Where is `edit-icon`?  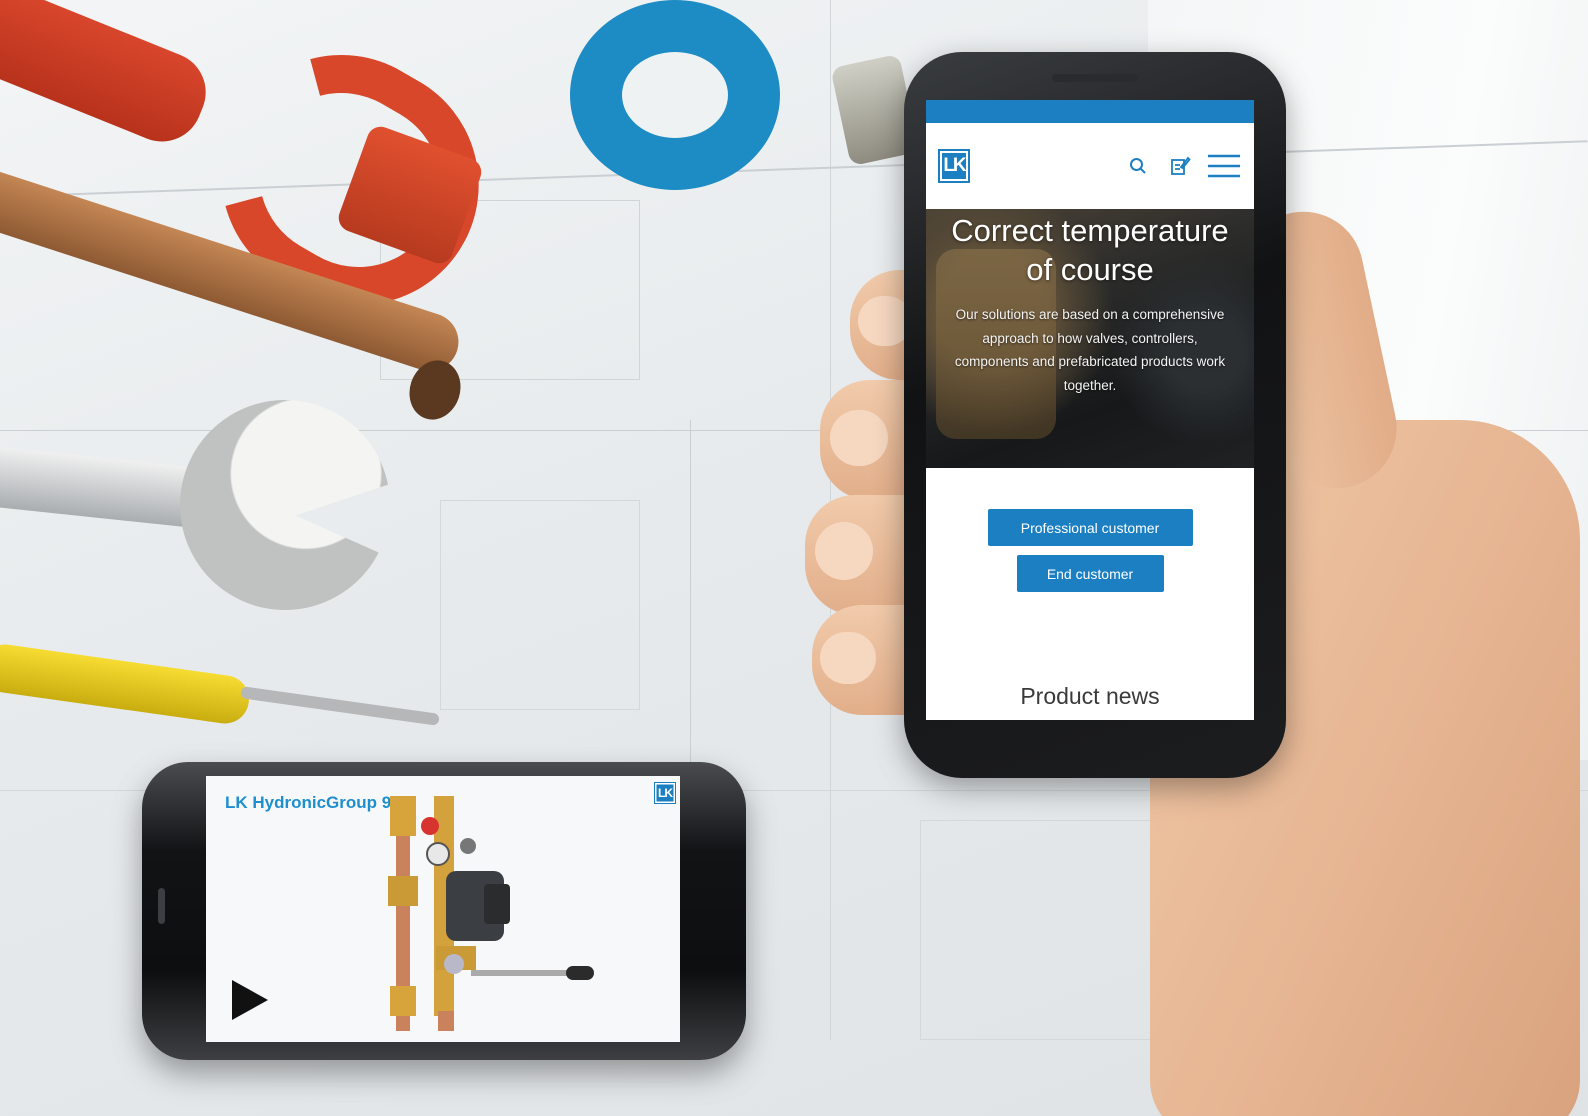
edit-icon is located at coordinates (1180, 166).